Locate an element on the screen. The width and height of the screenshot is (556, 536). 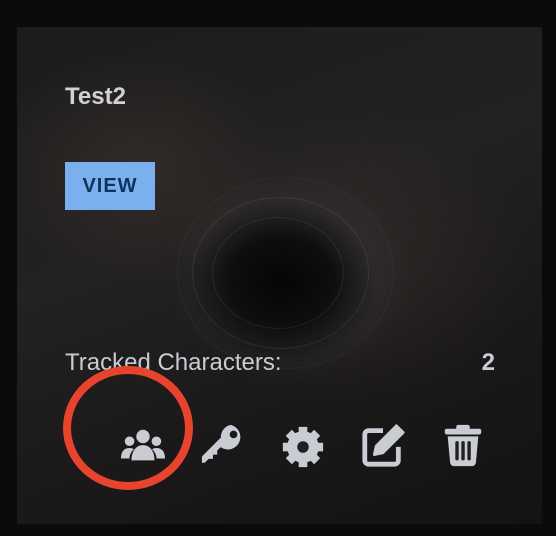
gear-icon is located at coordinates (303, 447).